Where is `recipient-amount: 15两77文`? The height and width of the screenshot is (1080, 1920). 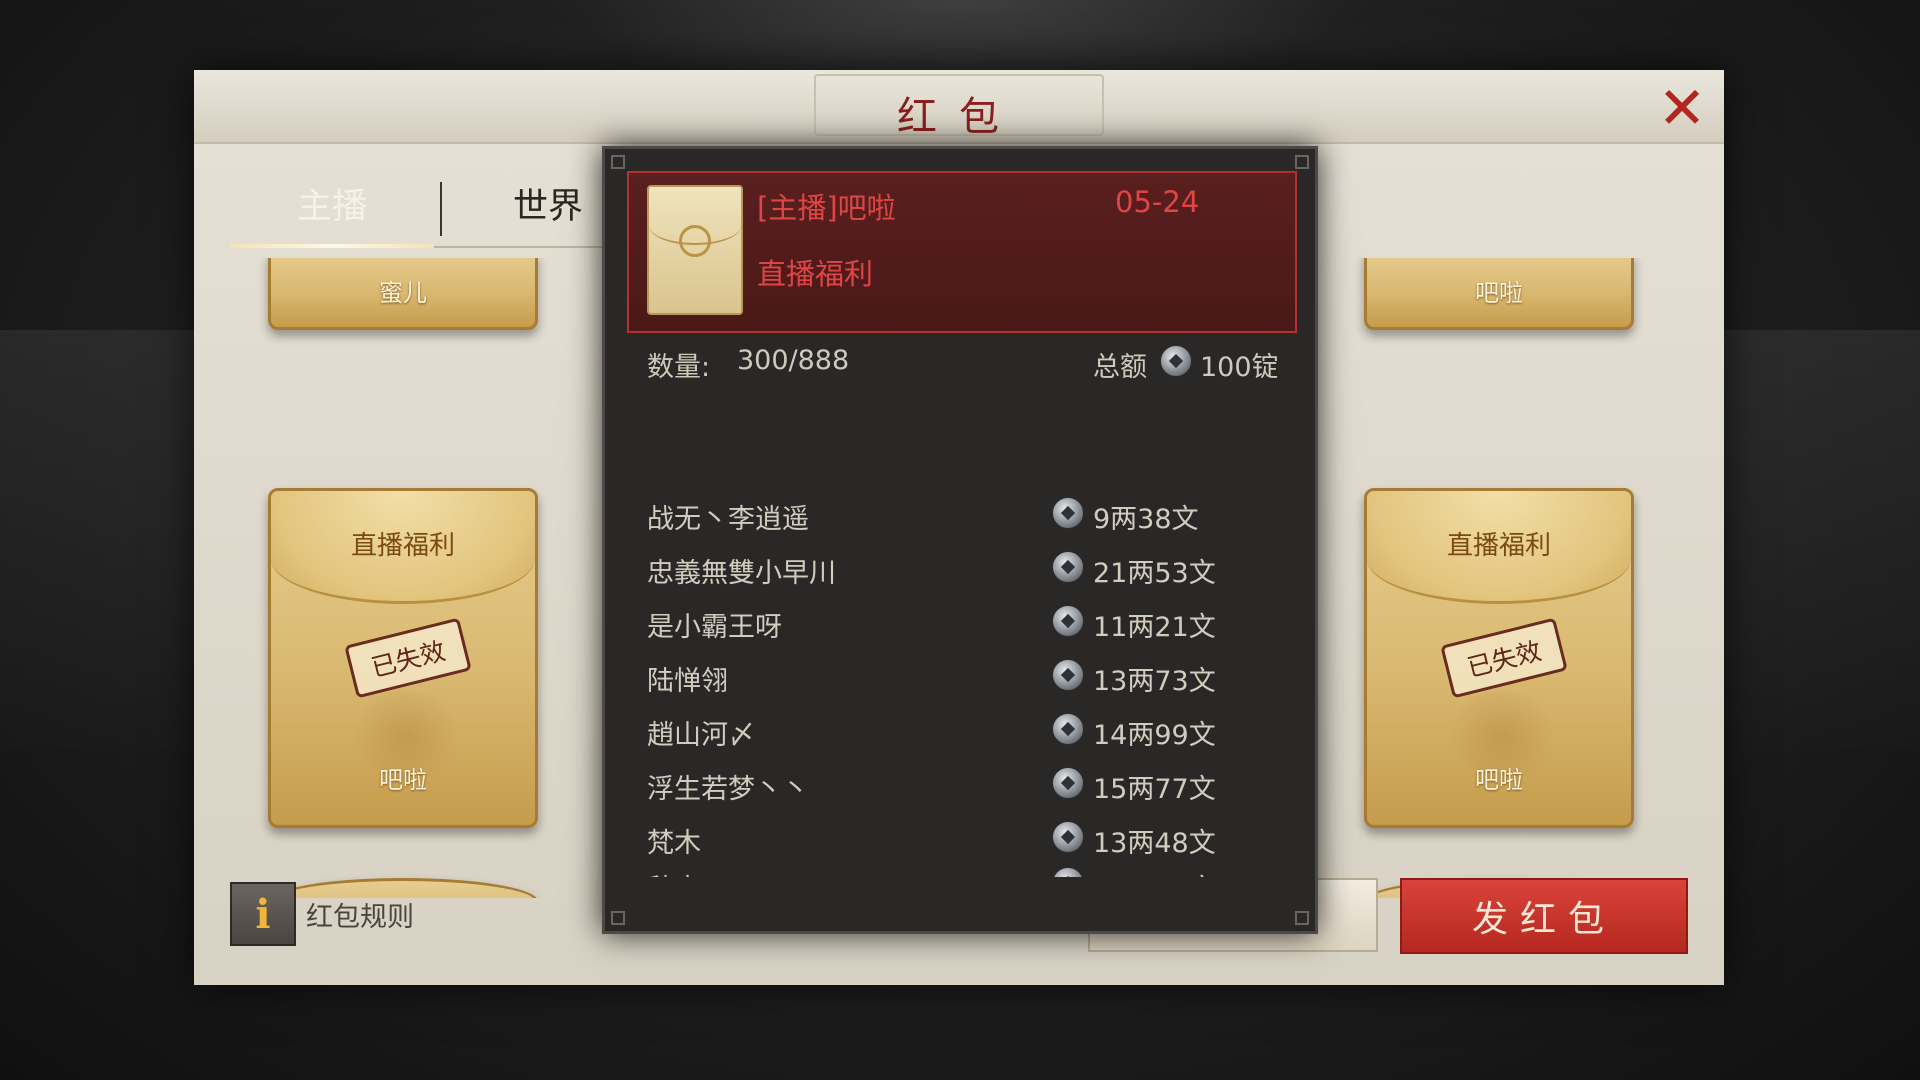 recipient-amount: 15两77文 is located at coordinates (1154, 789).